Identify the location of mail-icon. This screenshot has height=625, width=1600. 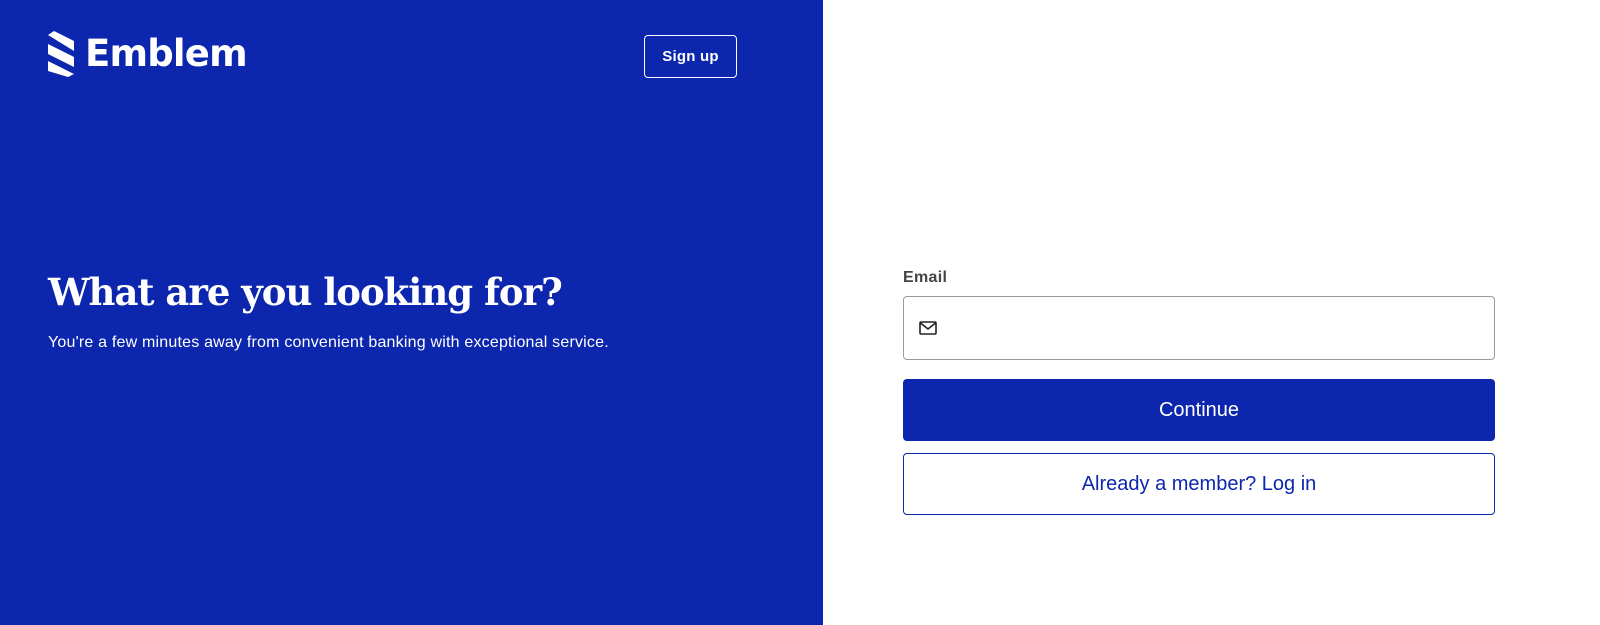
(928, 328).